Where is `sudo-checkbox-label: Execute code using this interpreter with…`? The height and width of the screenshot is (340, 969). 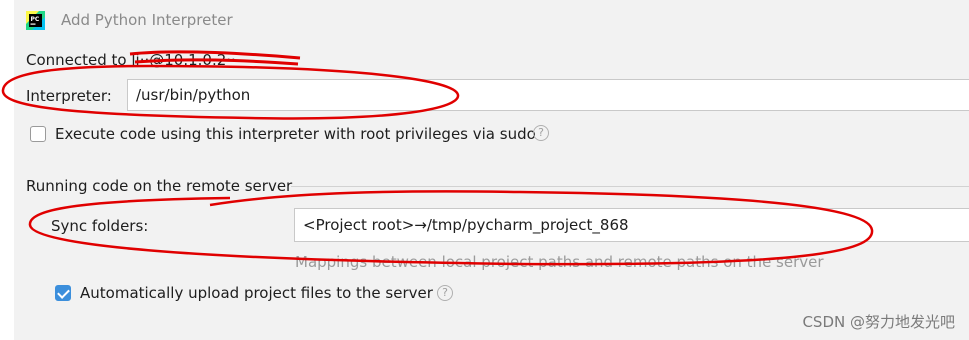 sudo-checkbox-label: Execute code using this interpreter with… is located at coordinates (295, 134).